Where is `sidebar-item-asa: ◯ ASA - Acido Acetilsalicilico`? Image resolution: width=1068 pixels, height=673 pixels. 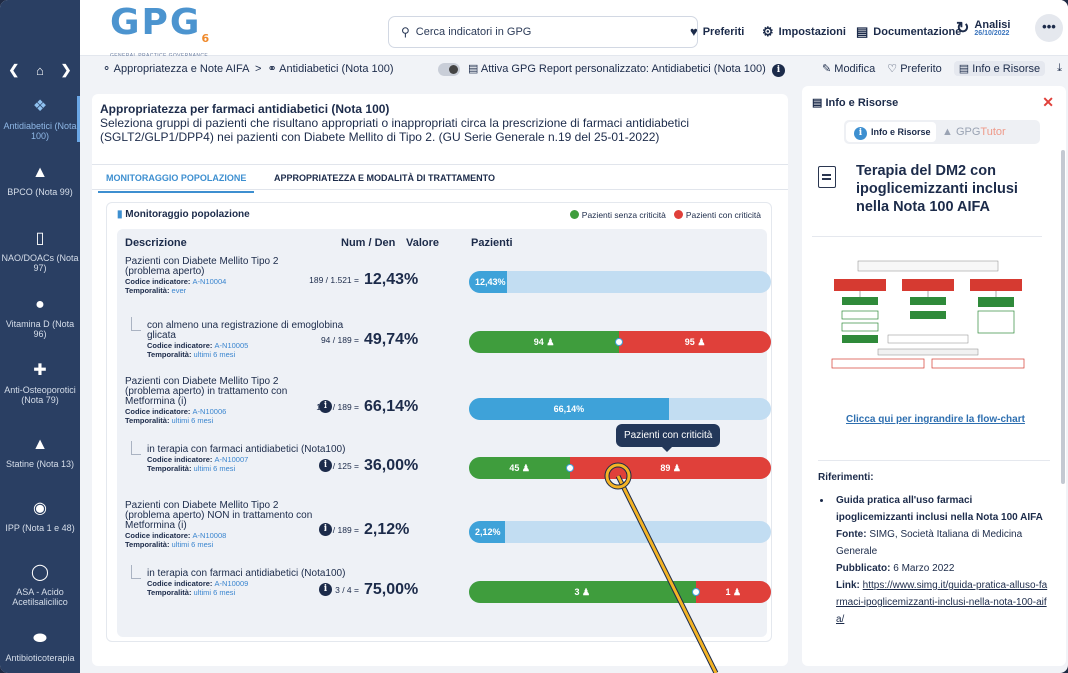
sidebar-item-asa: ◯ ASA - Acido Acetilsalicilico is located at coordinates (40, 585).